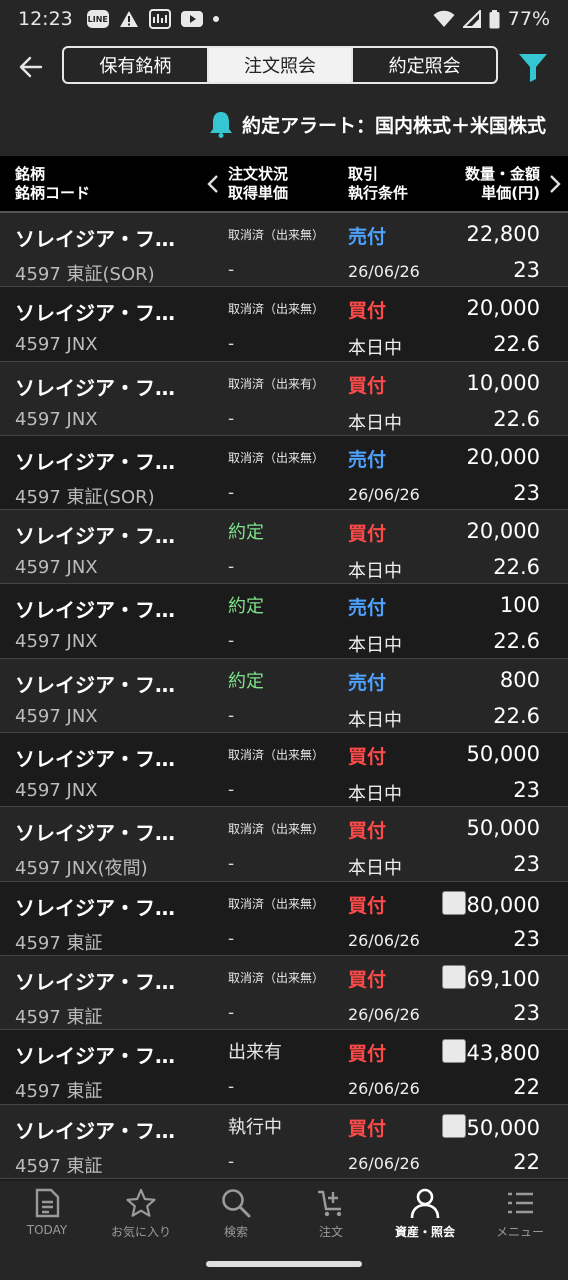 The height and width of the screenshot is (1280, 568). Describe the element at coordinates (503, 383) in the screenshot. I see `quantity: 10,000` at that location.